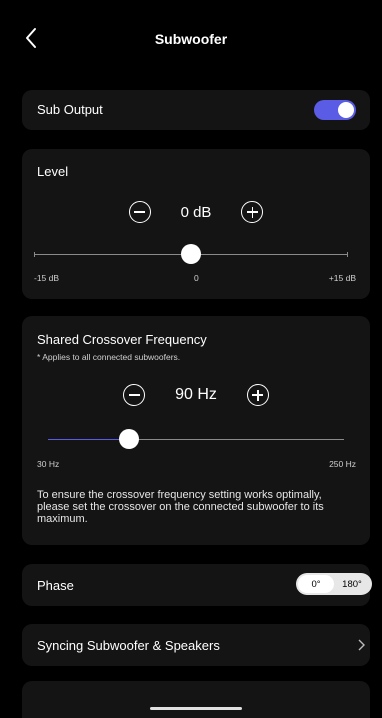  Describe the element at coordinates (109, 357) in the screenshot. I see `crossover-note: * Applies to all connected subwoofers.` at that location.